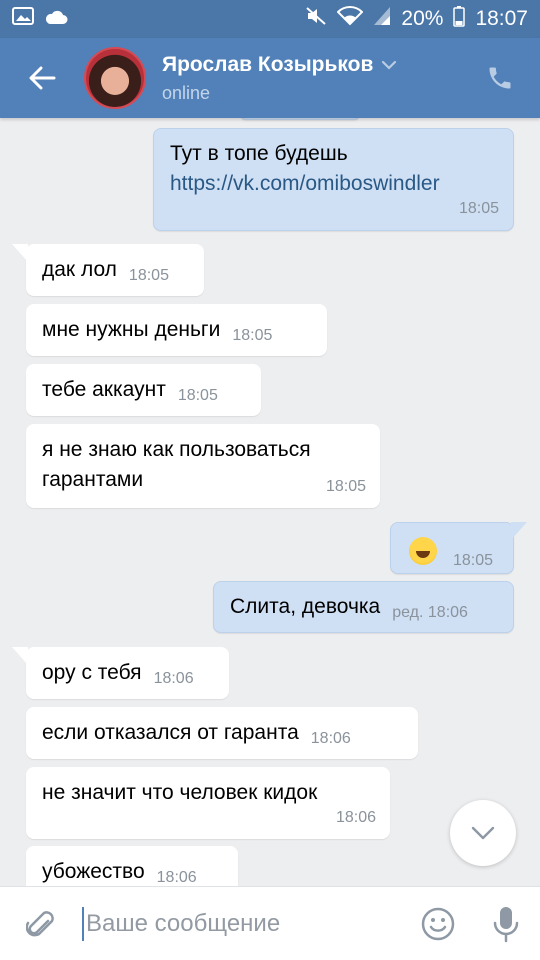 This screenshot has width=540, height=960. I want to click on contact-info: Ярослав Козырьков online, so click(311, 78).